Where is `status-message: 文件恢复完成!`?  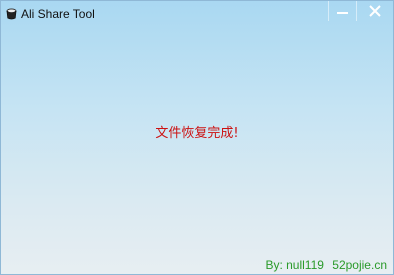
status-message: 文件恢复完成! is located at coordinates (197, 133).